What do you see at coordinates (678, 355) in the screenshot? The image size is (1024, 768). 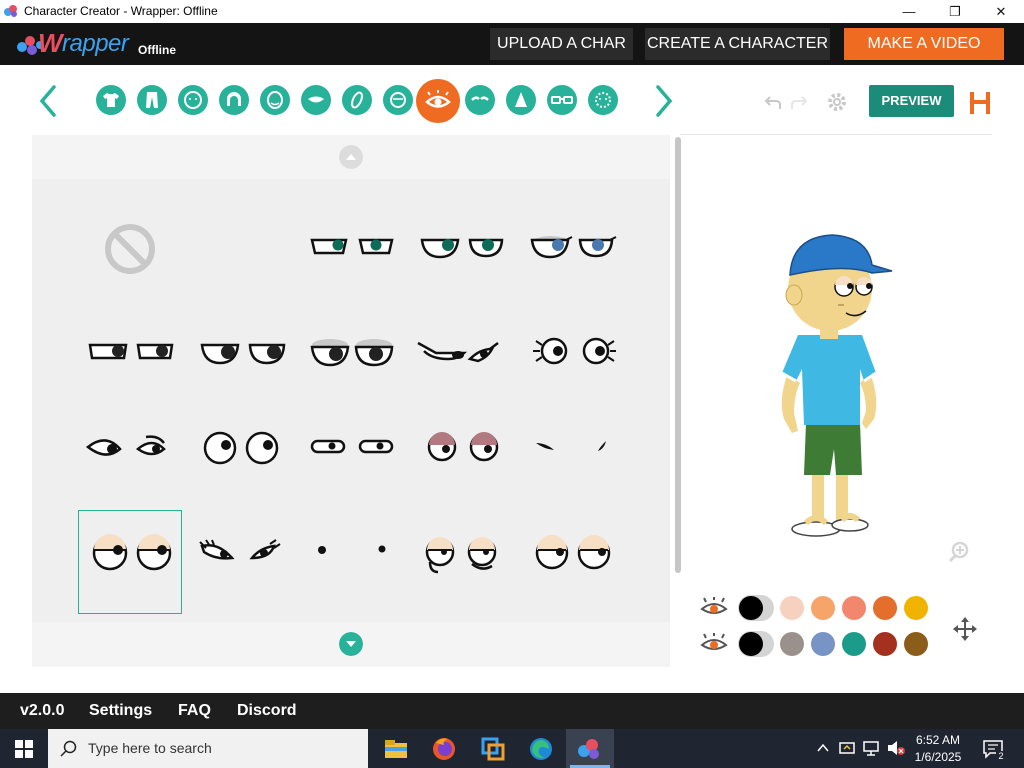 I see `panel-scrollbar` at bounding box center [678, 355].